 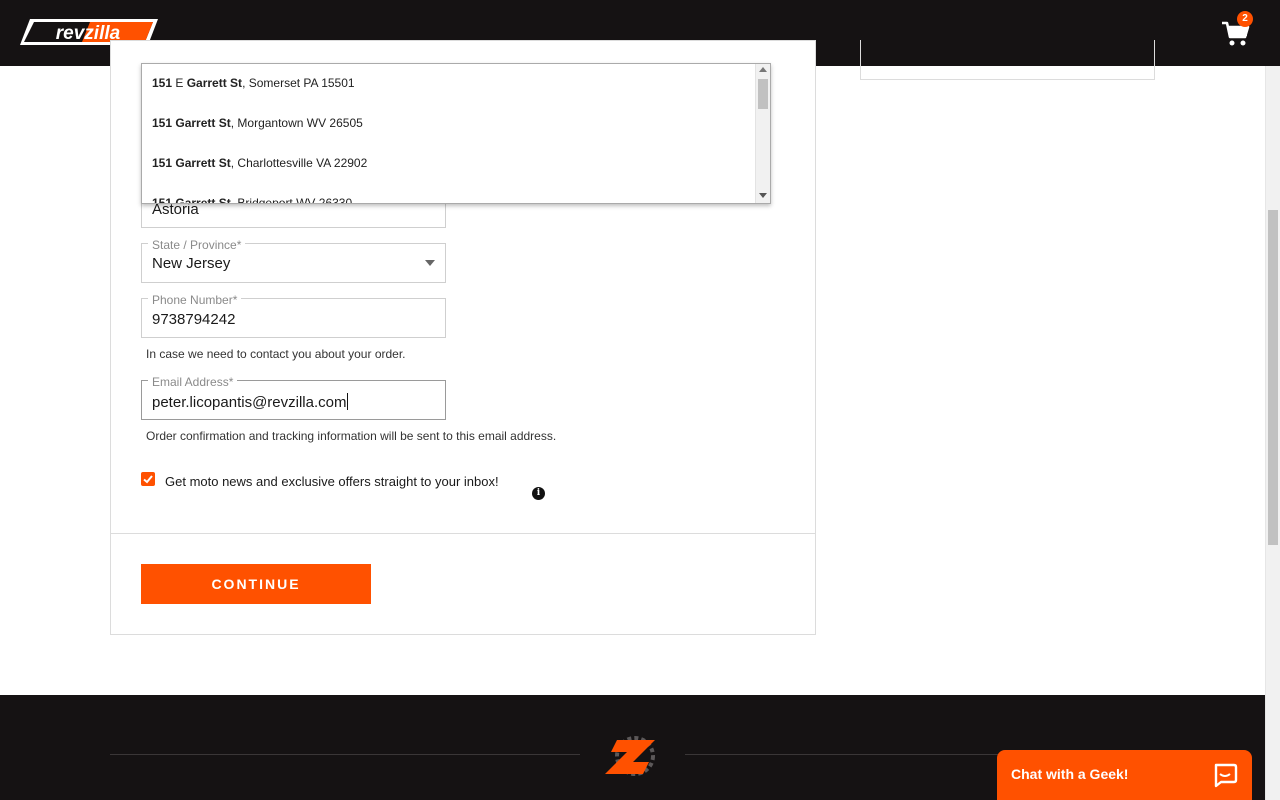 I want to click on checkmark-icon, so click(x=148, y=479).